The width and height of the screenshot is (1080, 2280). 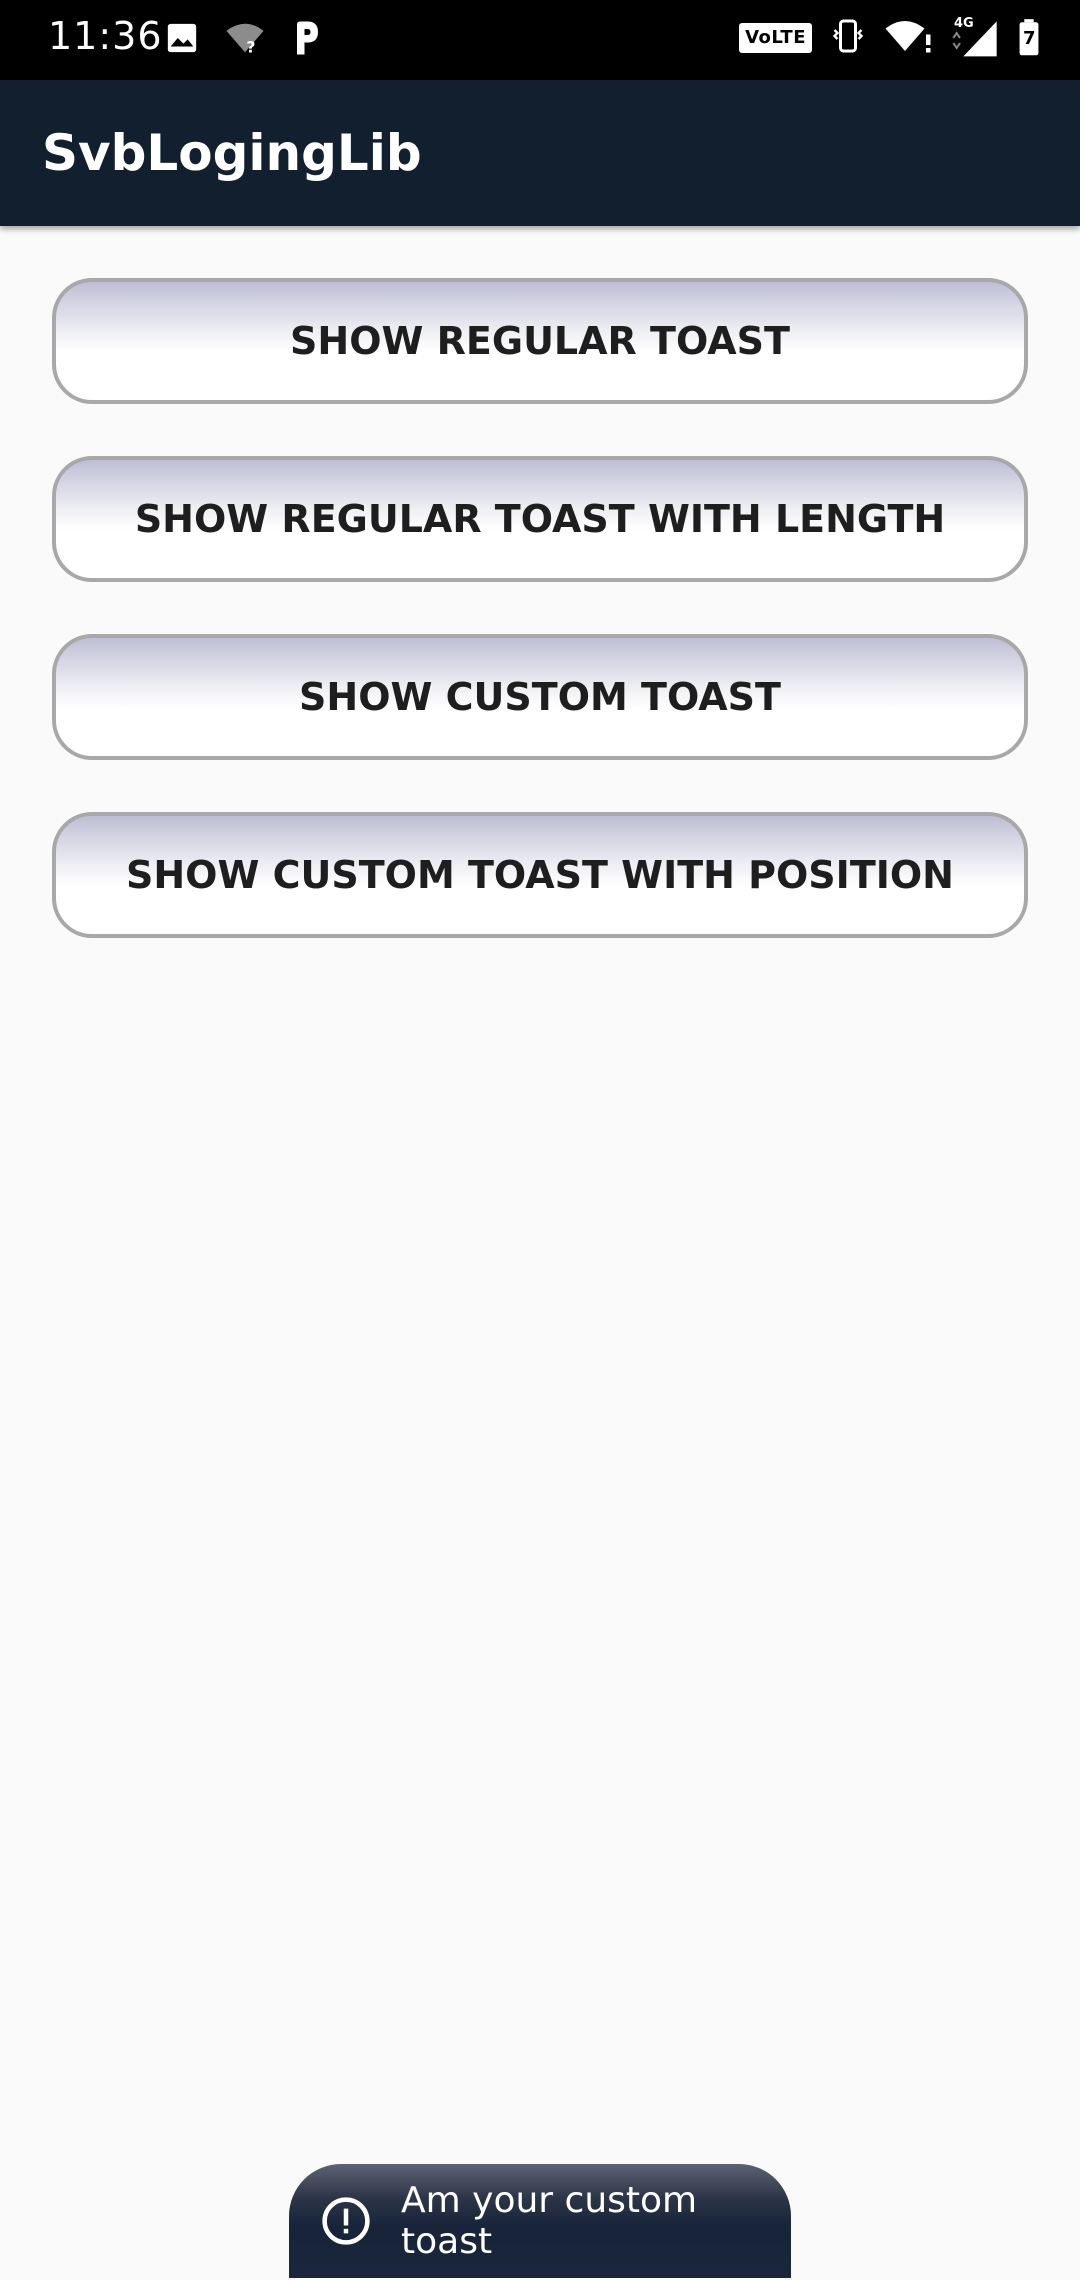 I want to click on parking-app-icon, so click(x=306, y=40).